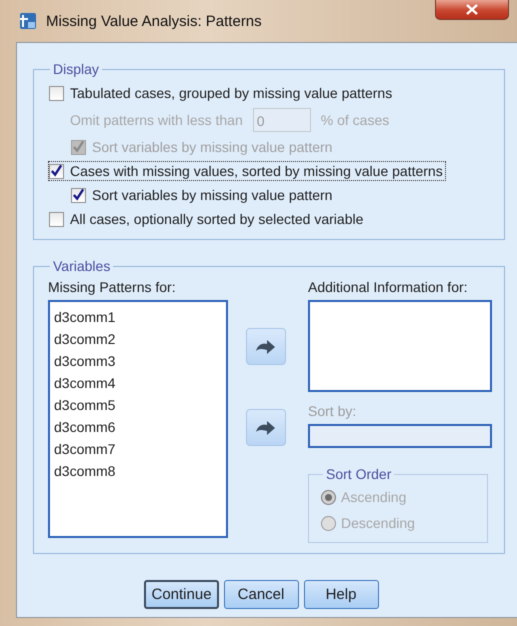  Describe the element at coordinates (378, 523) in the screenshot. I see `radio-label: Descending` at that location.